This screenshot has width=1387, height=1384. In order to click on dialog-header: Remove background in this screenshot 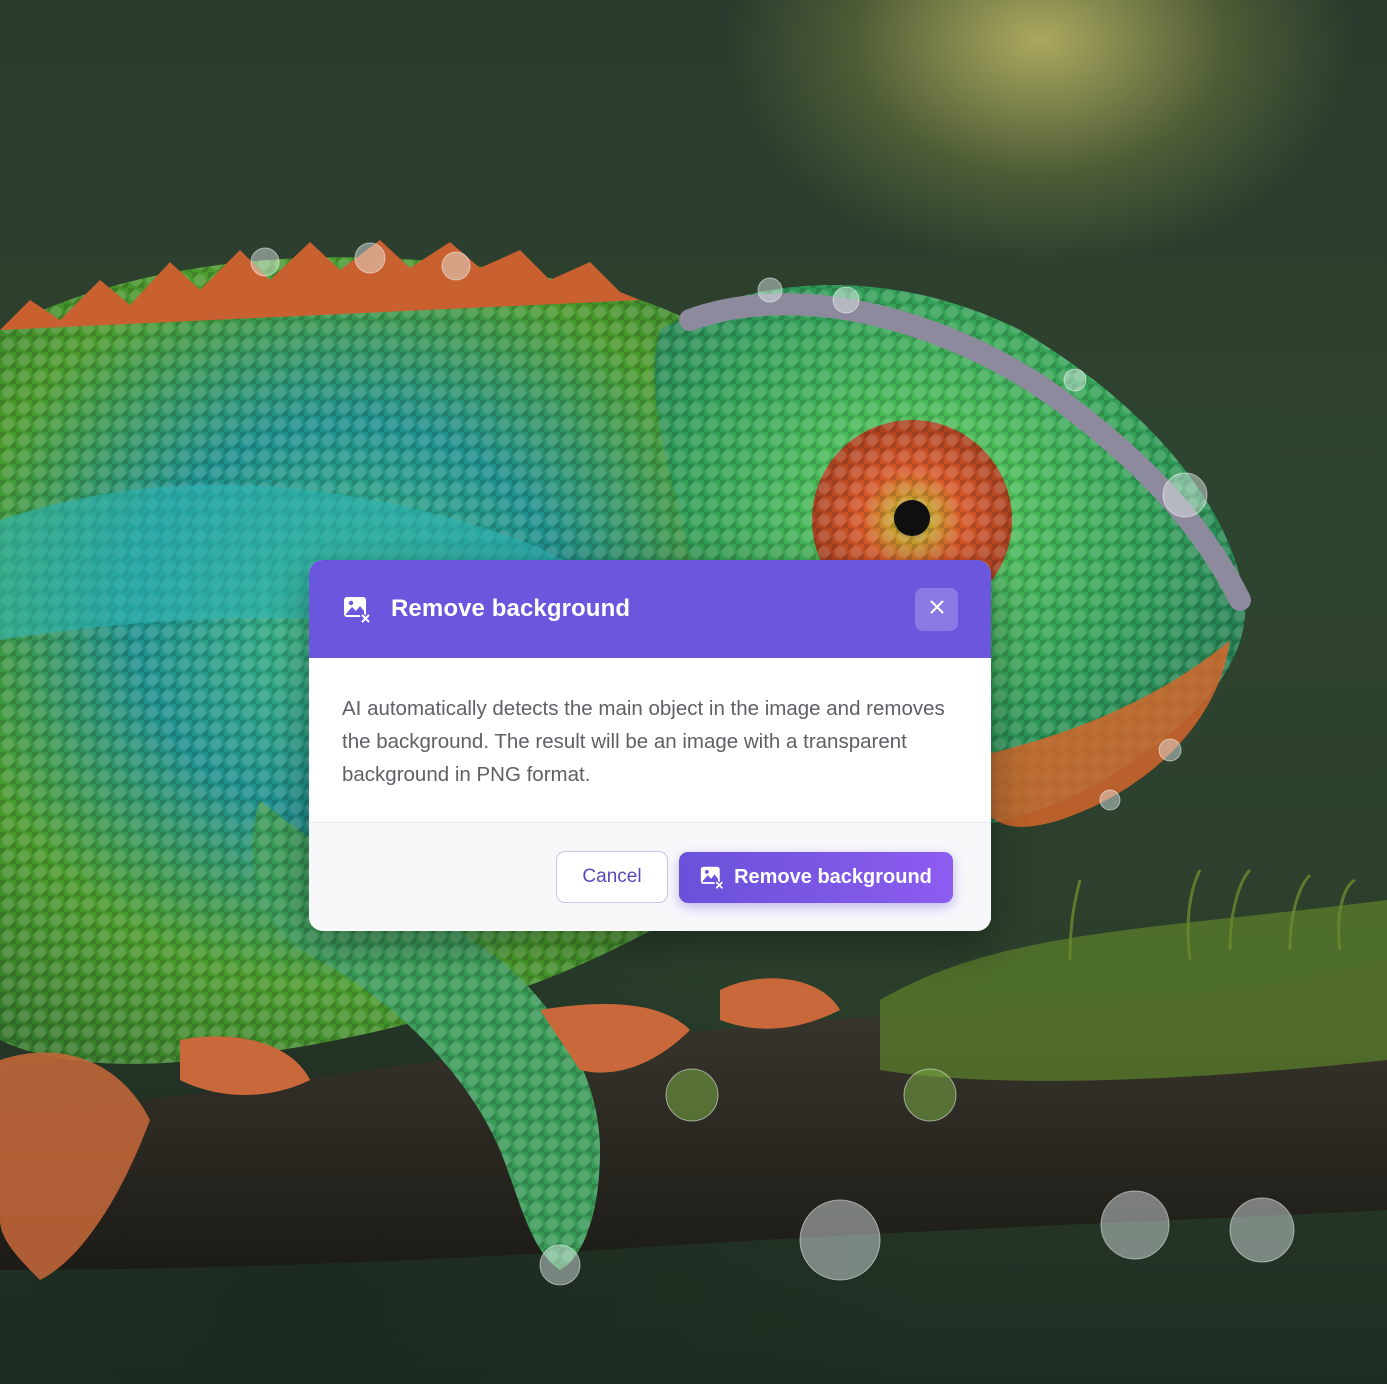, I will do `click(650, 609)`.